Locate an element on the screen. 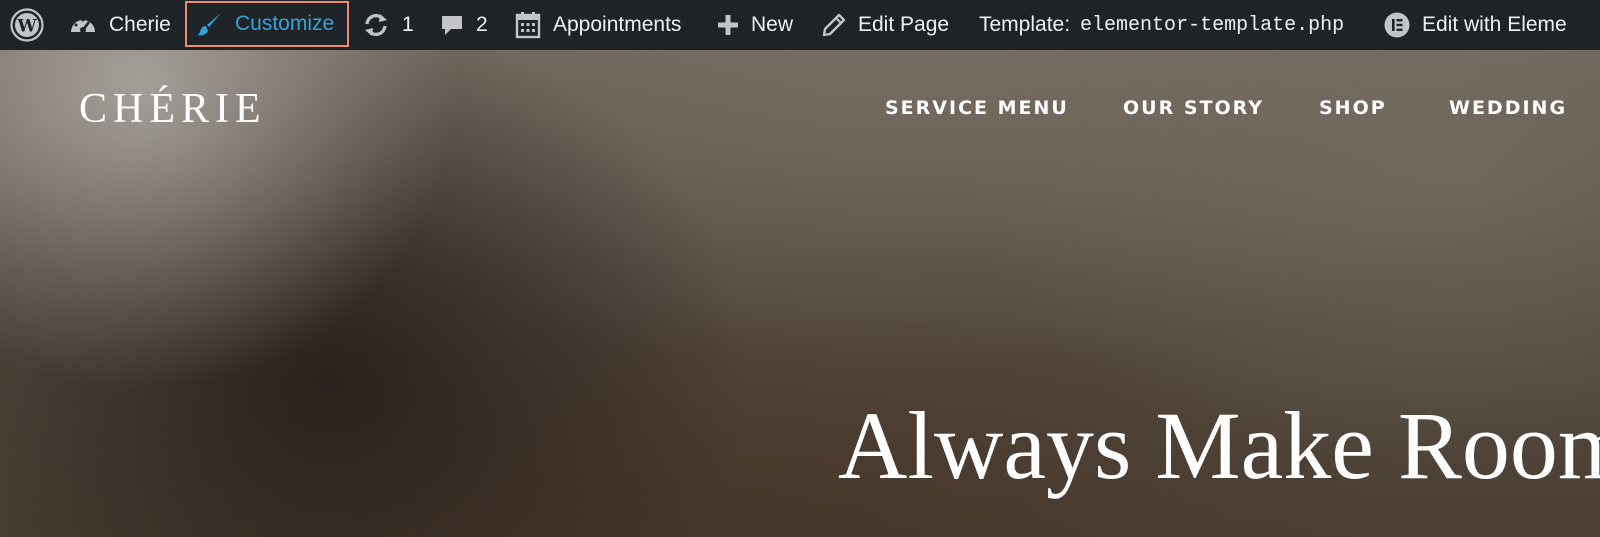 This screenshot has height=537, width=1600. nav-item-our-story: OUR STORY is located at coordinates (1193, 108).